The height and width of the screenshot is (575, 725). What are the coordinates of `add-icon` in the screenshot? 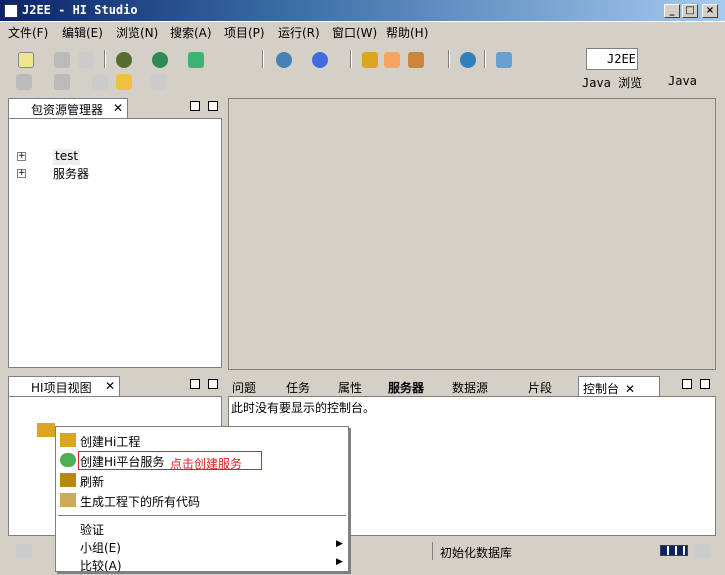 It's located at (68, 460).